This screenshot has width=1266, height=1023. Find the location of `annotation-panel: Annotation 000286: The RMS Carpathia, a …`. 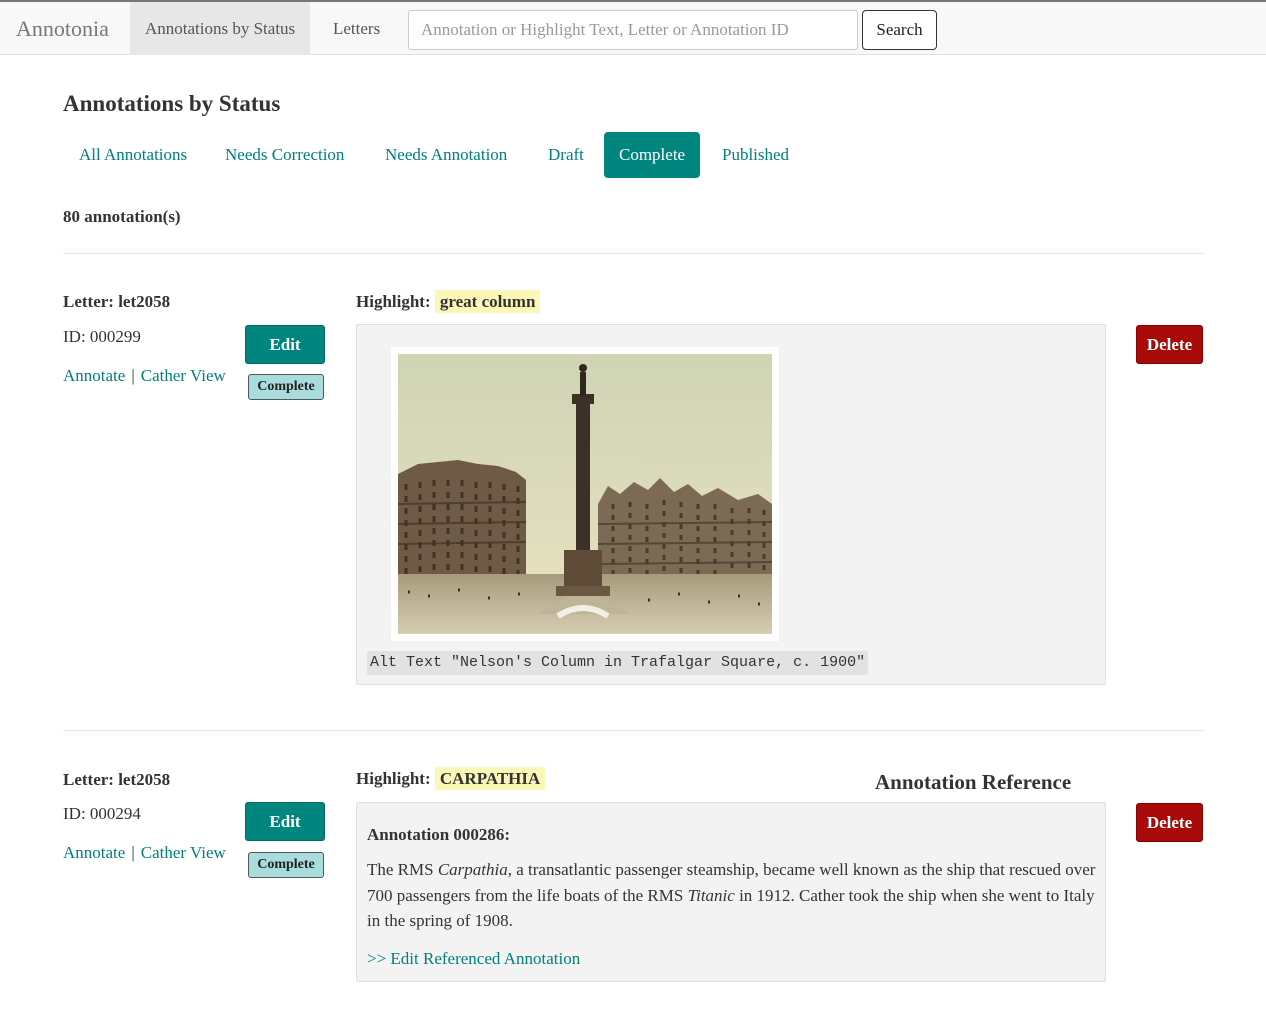

annotation-panel: Annotation 000286: The RMS Carpathia, a … is located at coordinates (731, 892).